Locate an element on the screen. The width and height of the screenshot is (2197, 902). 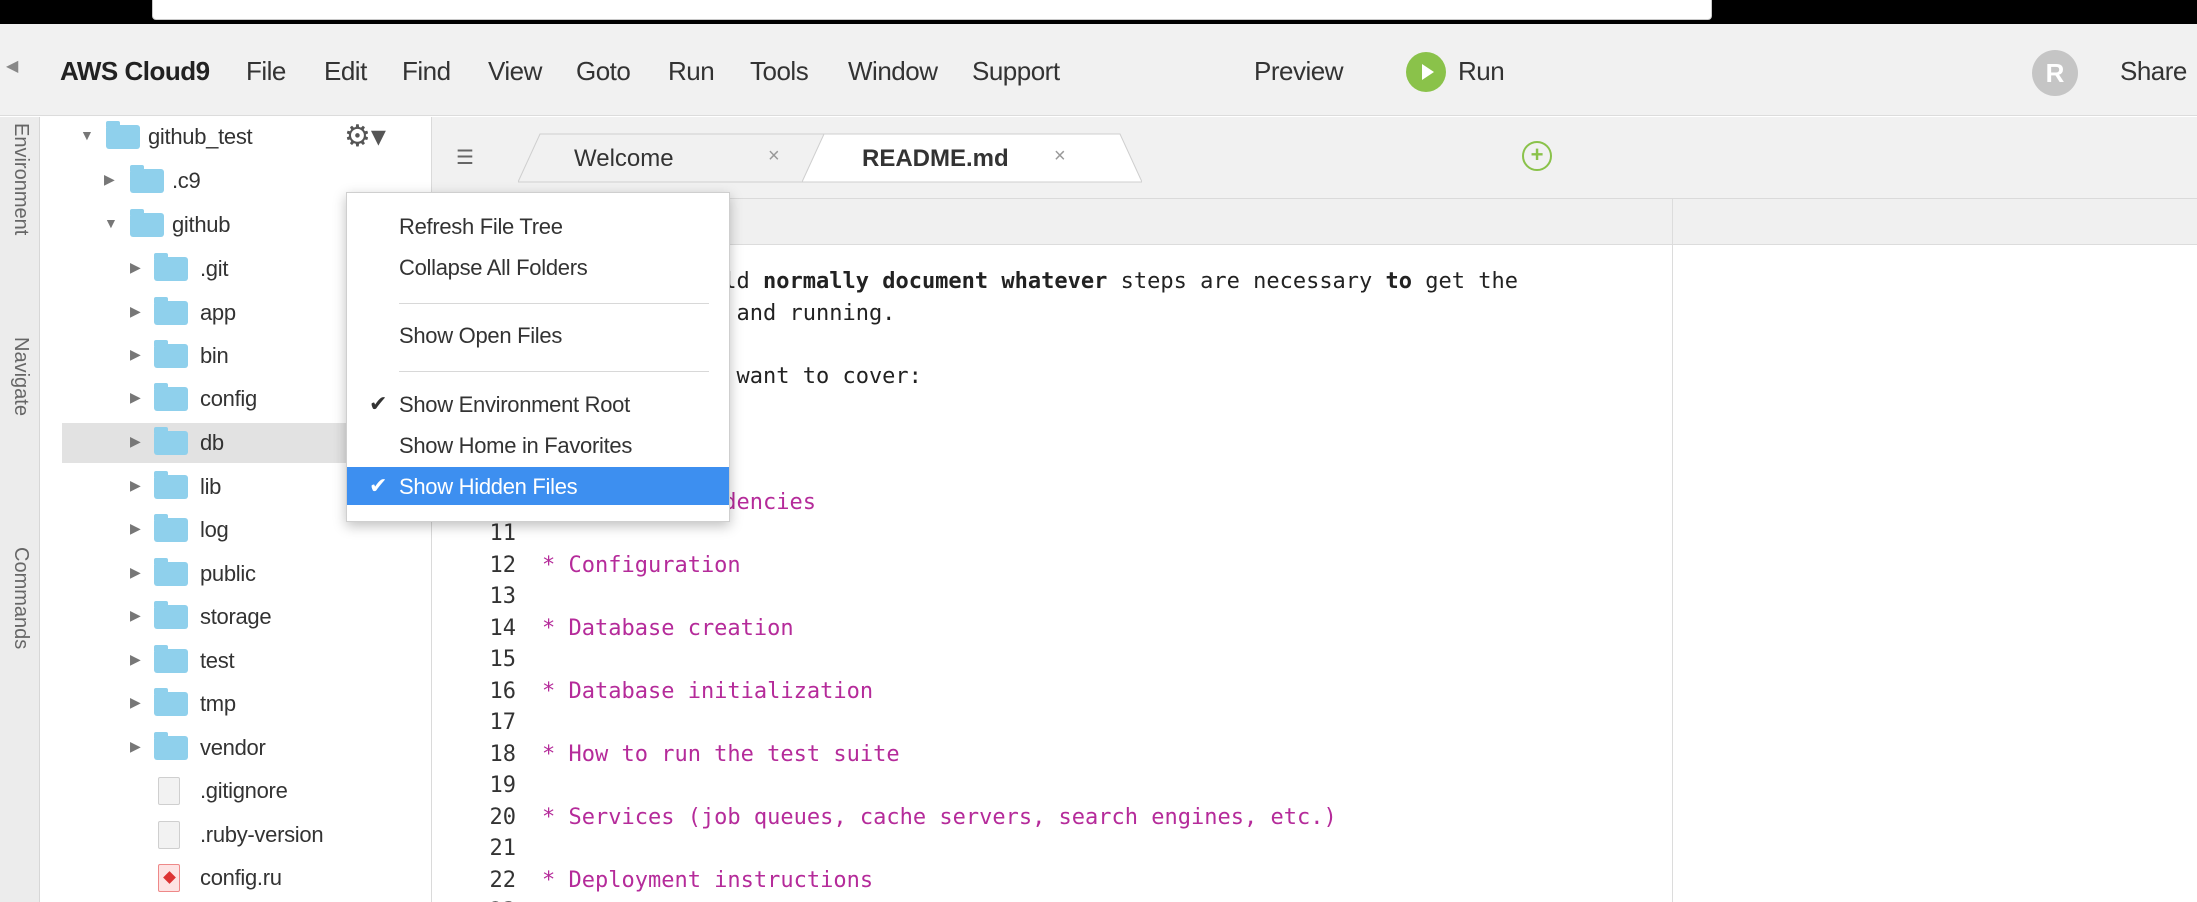
menu-brand: AWS Cloud9 is located at coordinates (135, 71).